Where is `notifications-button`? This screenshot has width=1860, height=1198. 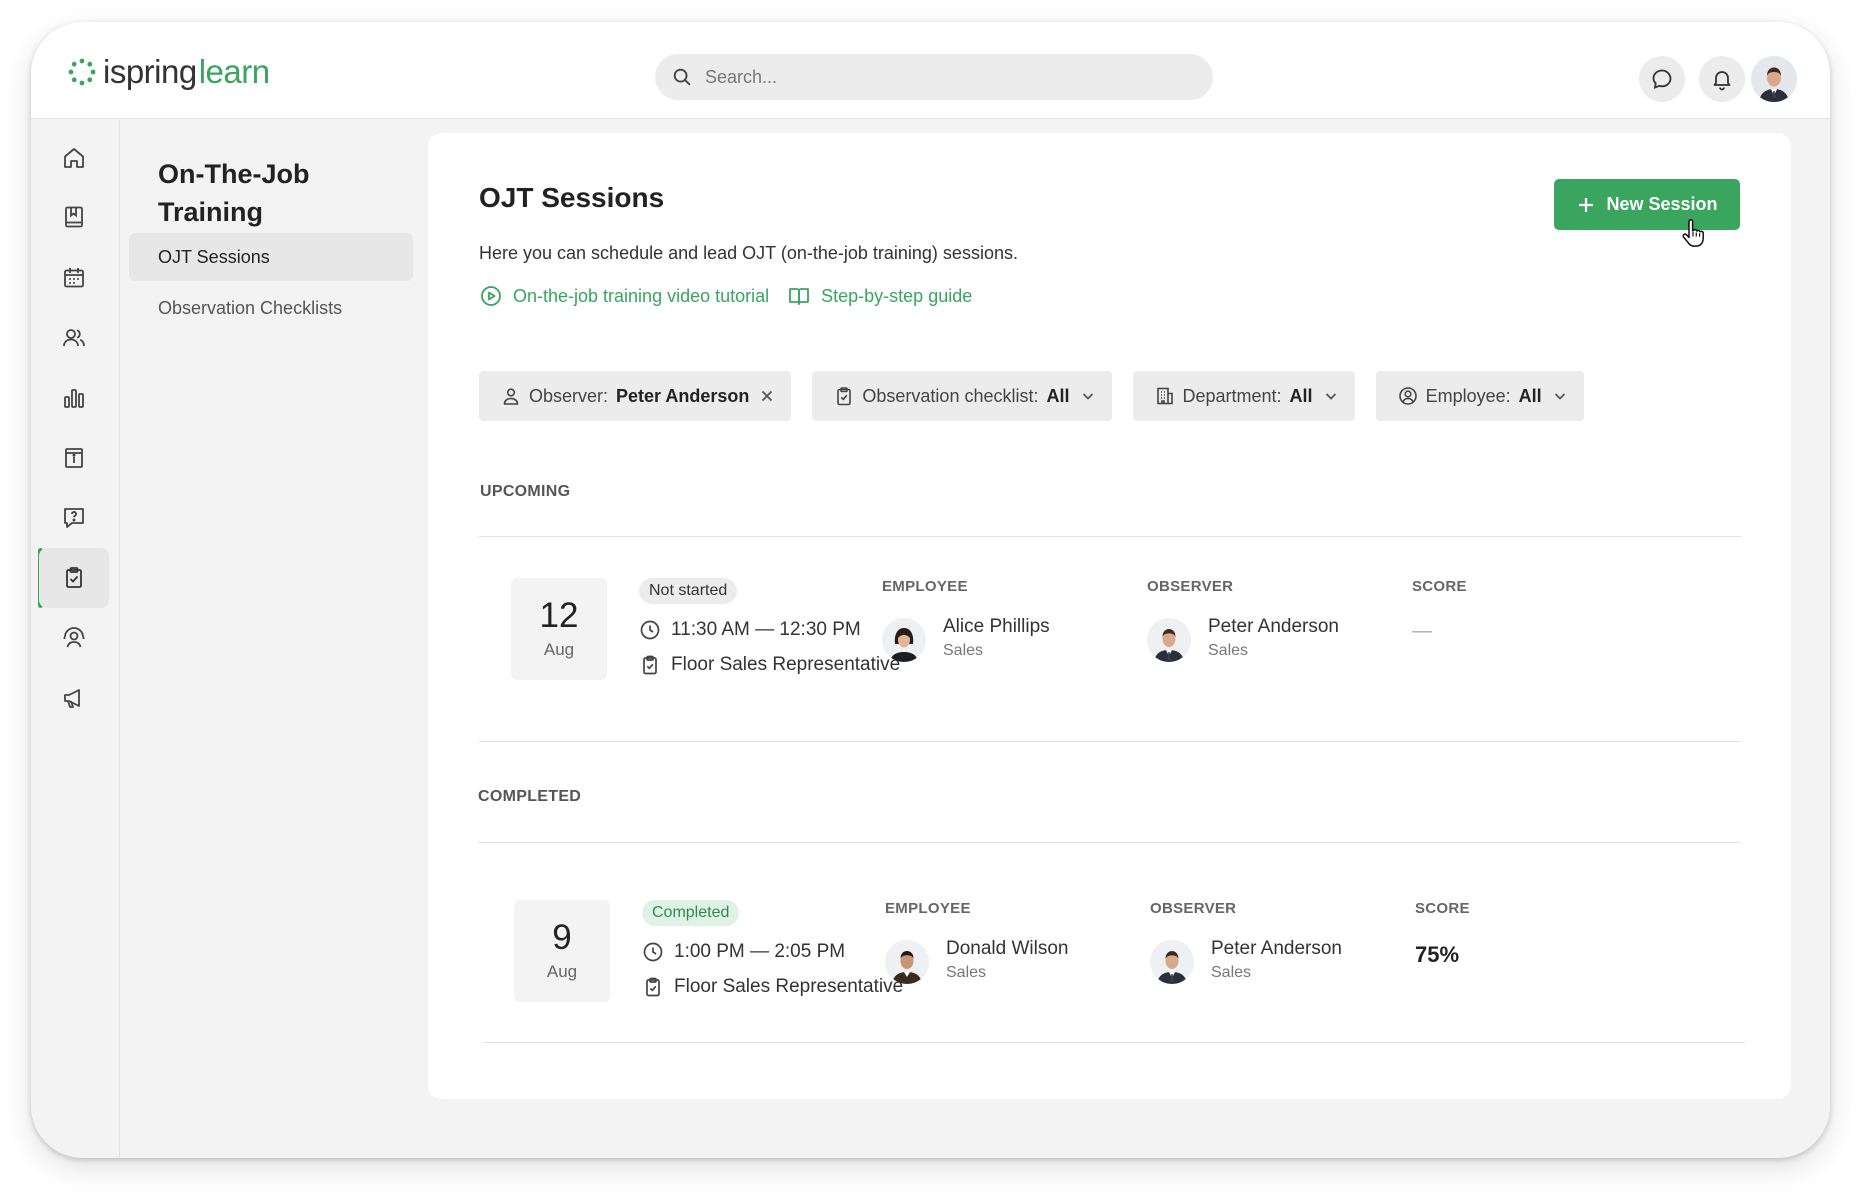
notifications-button is located at coordinates (1722, 79).